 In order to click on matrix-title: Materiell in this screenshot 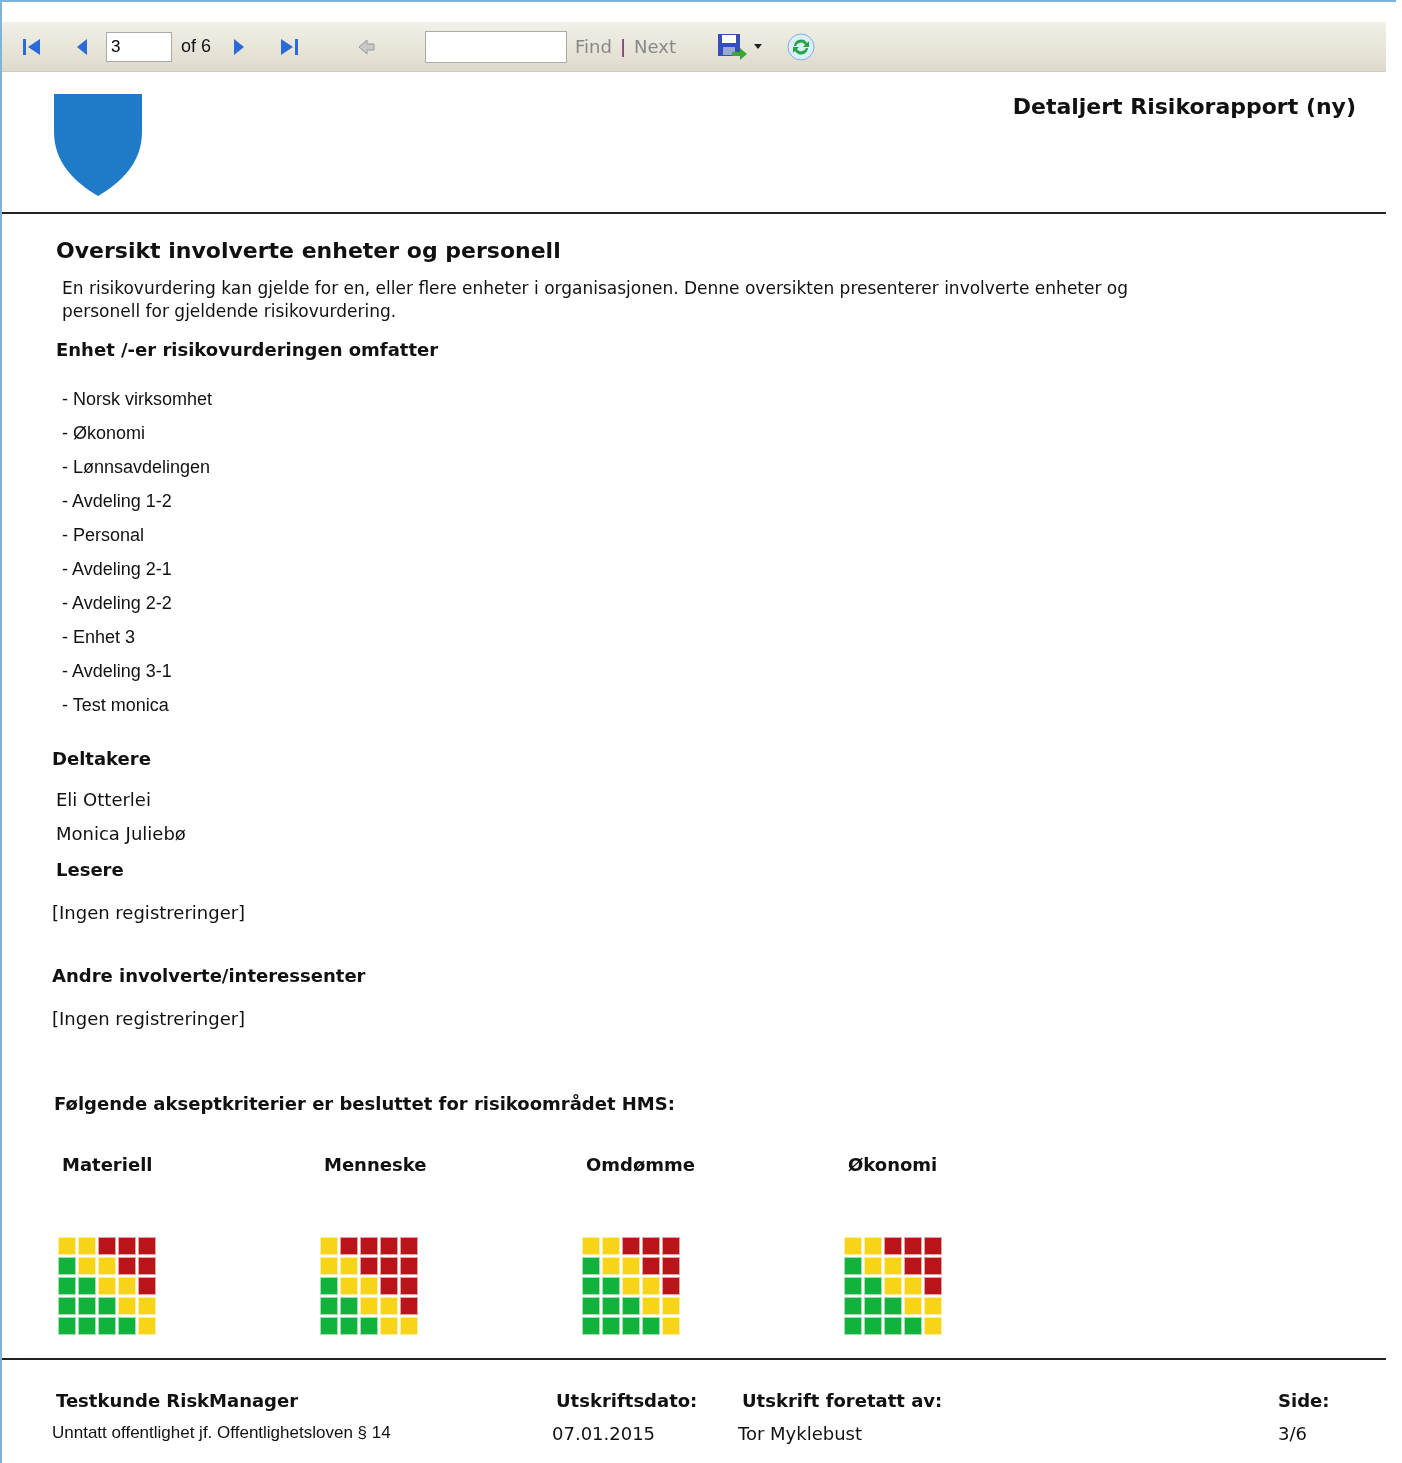, I will do `click(107, 1164)`.